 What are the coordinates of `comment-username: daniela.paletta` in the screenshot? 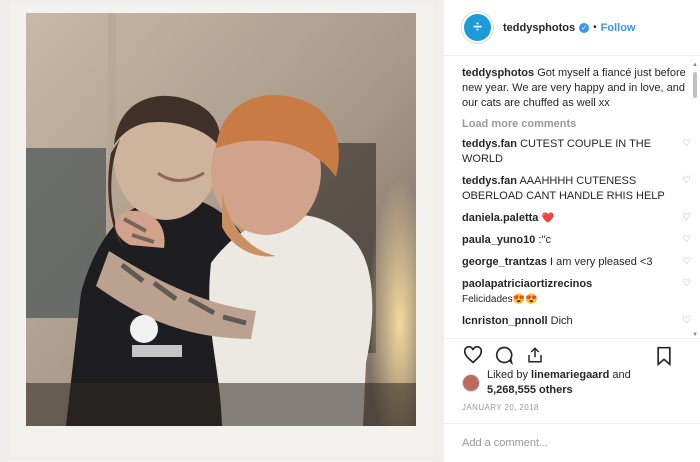 It's located at (500, 218).